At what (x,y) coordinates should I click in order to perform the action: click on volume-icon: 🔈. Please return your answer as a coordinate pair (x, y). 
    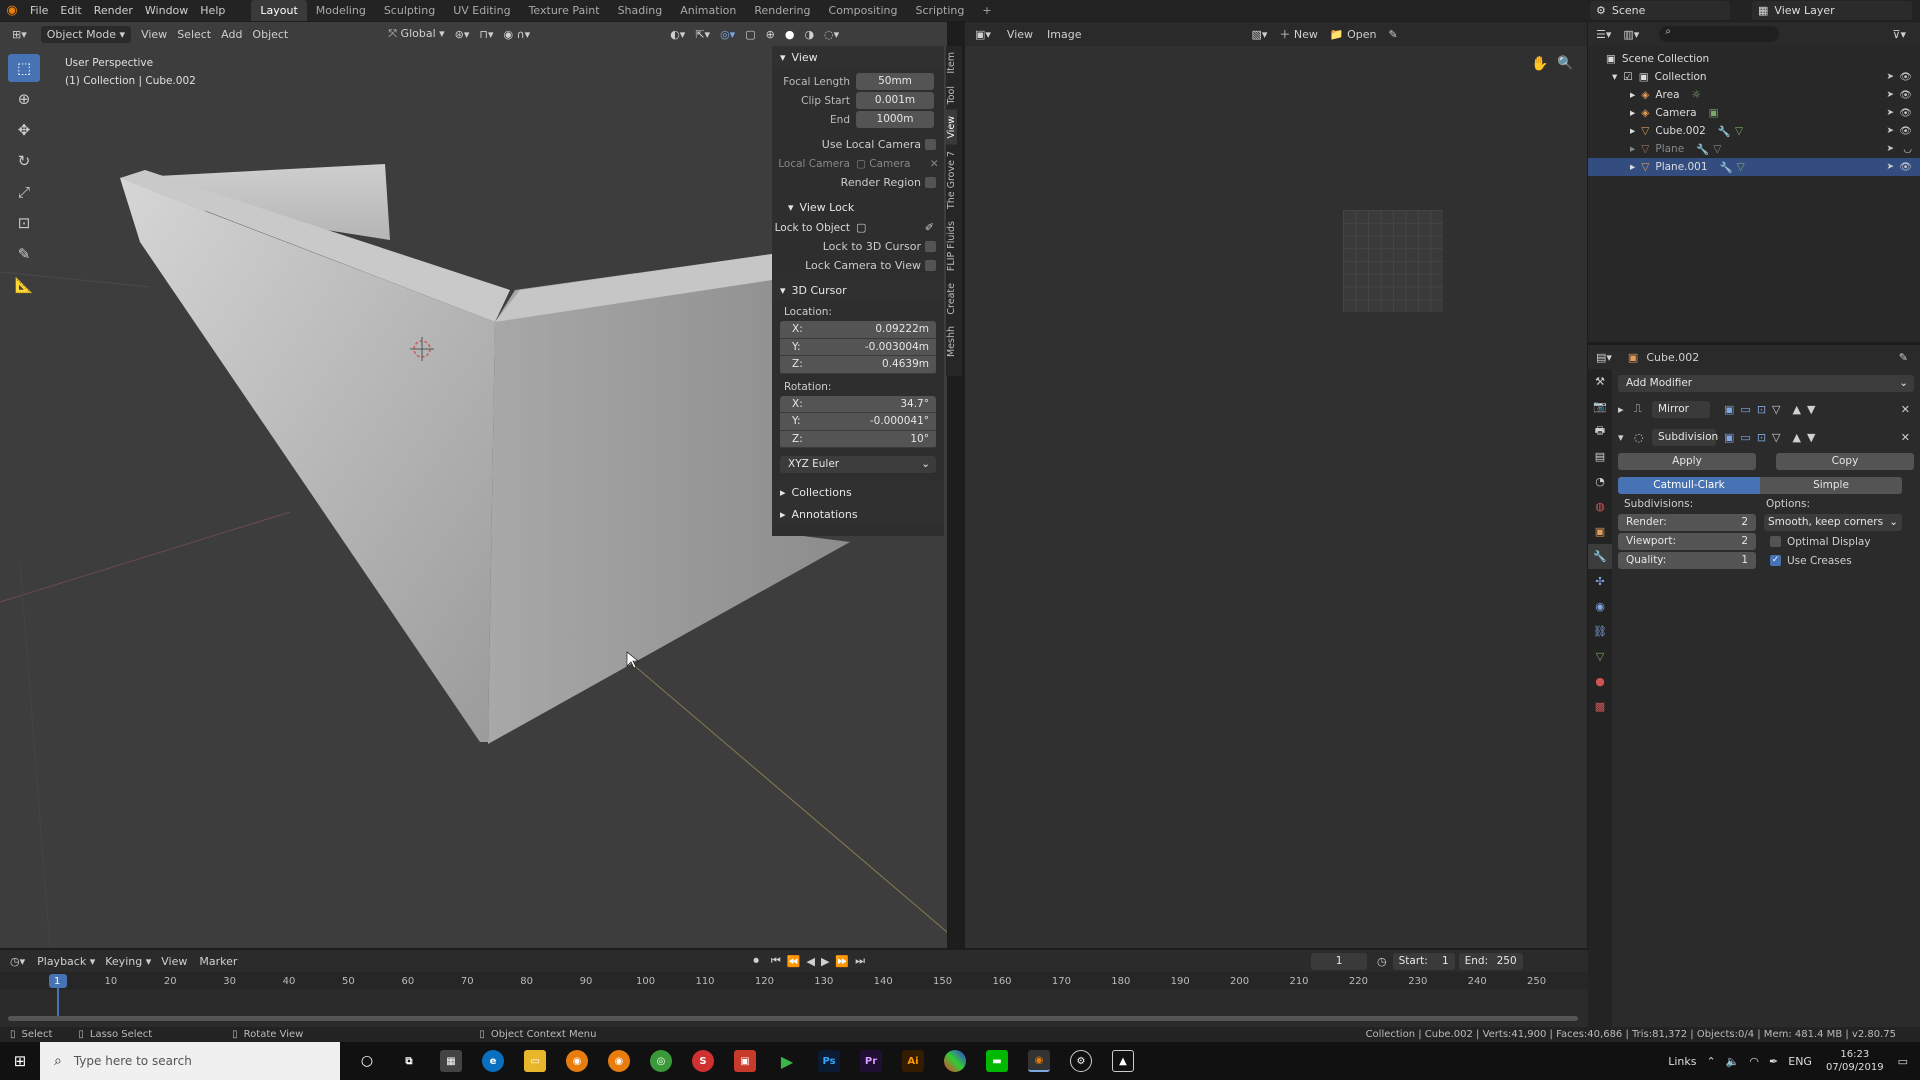
    Looking at the image, I should click on (1733, 1061).